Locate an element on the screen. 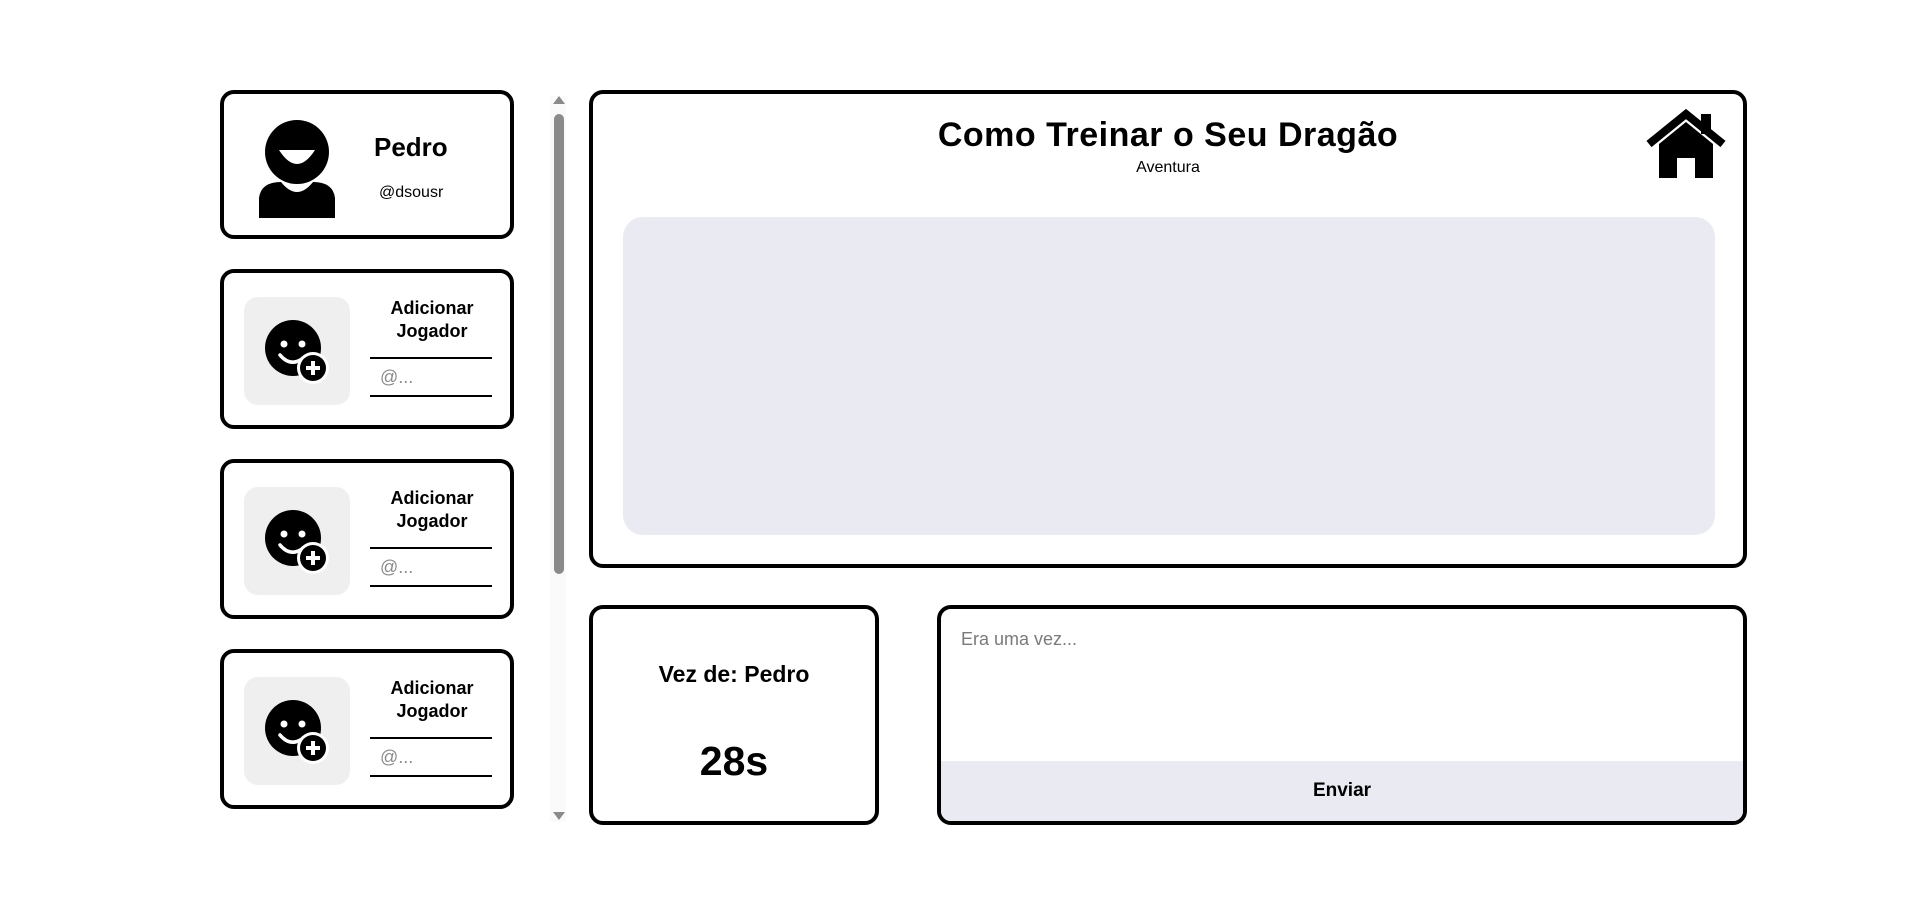 The height and width of the screenshot is (909, 1919). scrollbar-thumb is located at coordinates (559, 344).